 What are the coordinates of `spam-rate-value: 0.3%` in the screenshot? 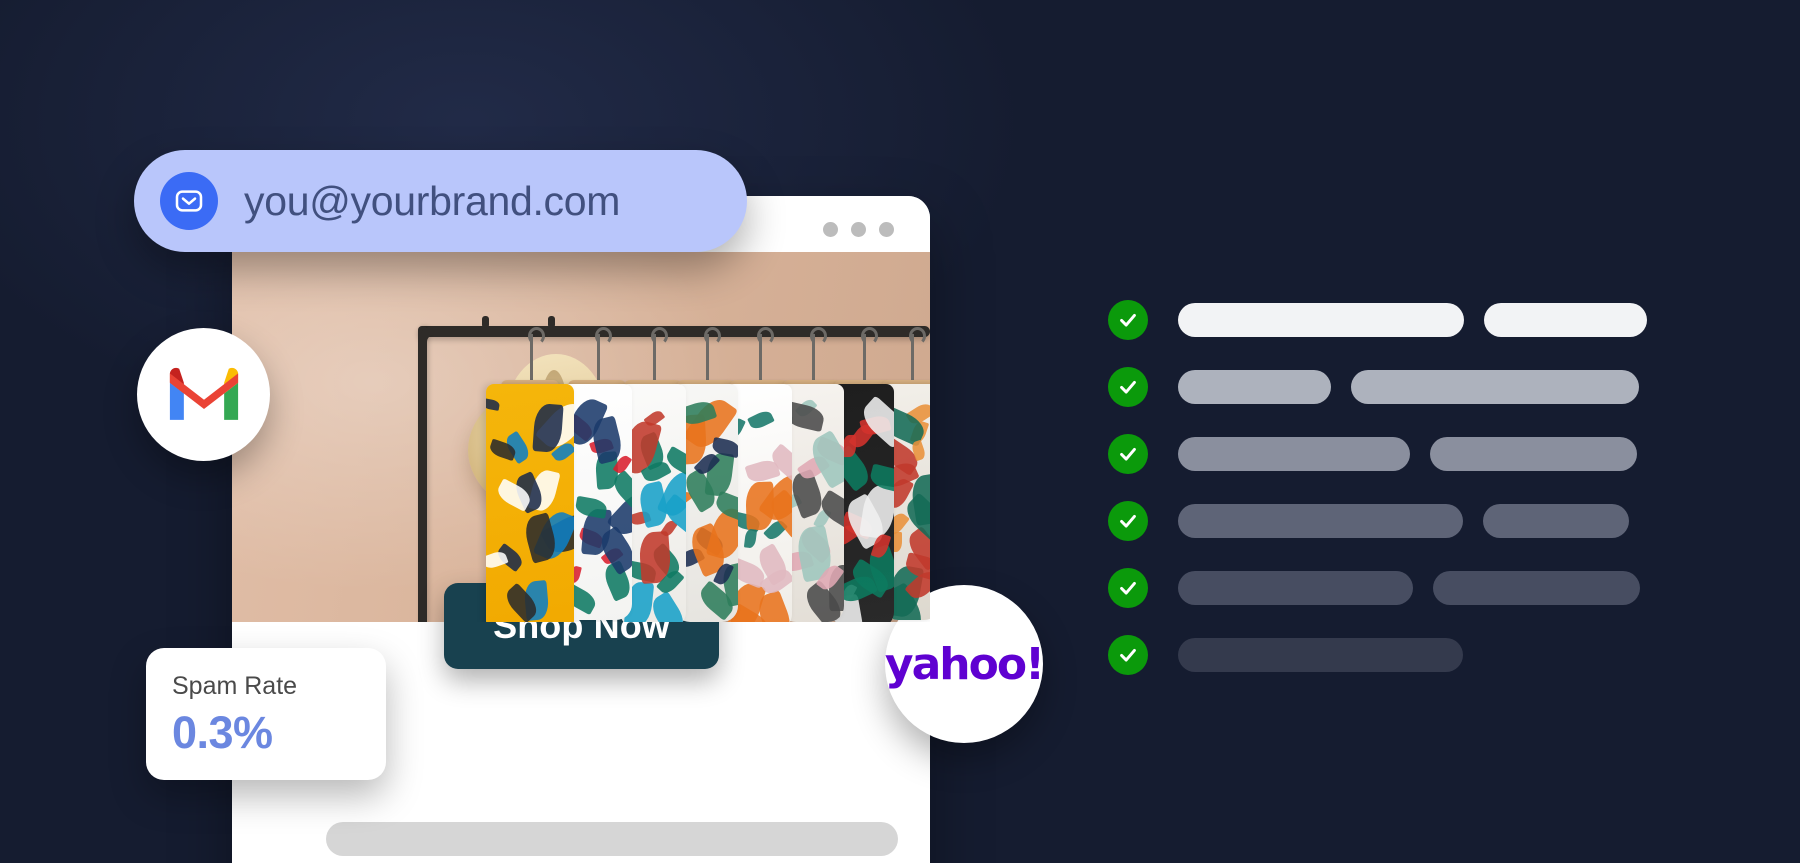 It's located at (222, 732).